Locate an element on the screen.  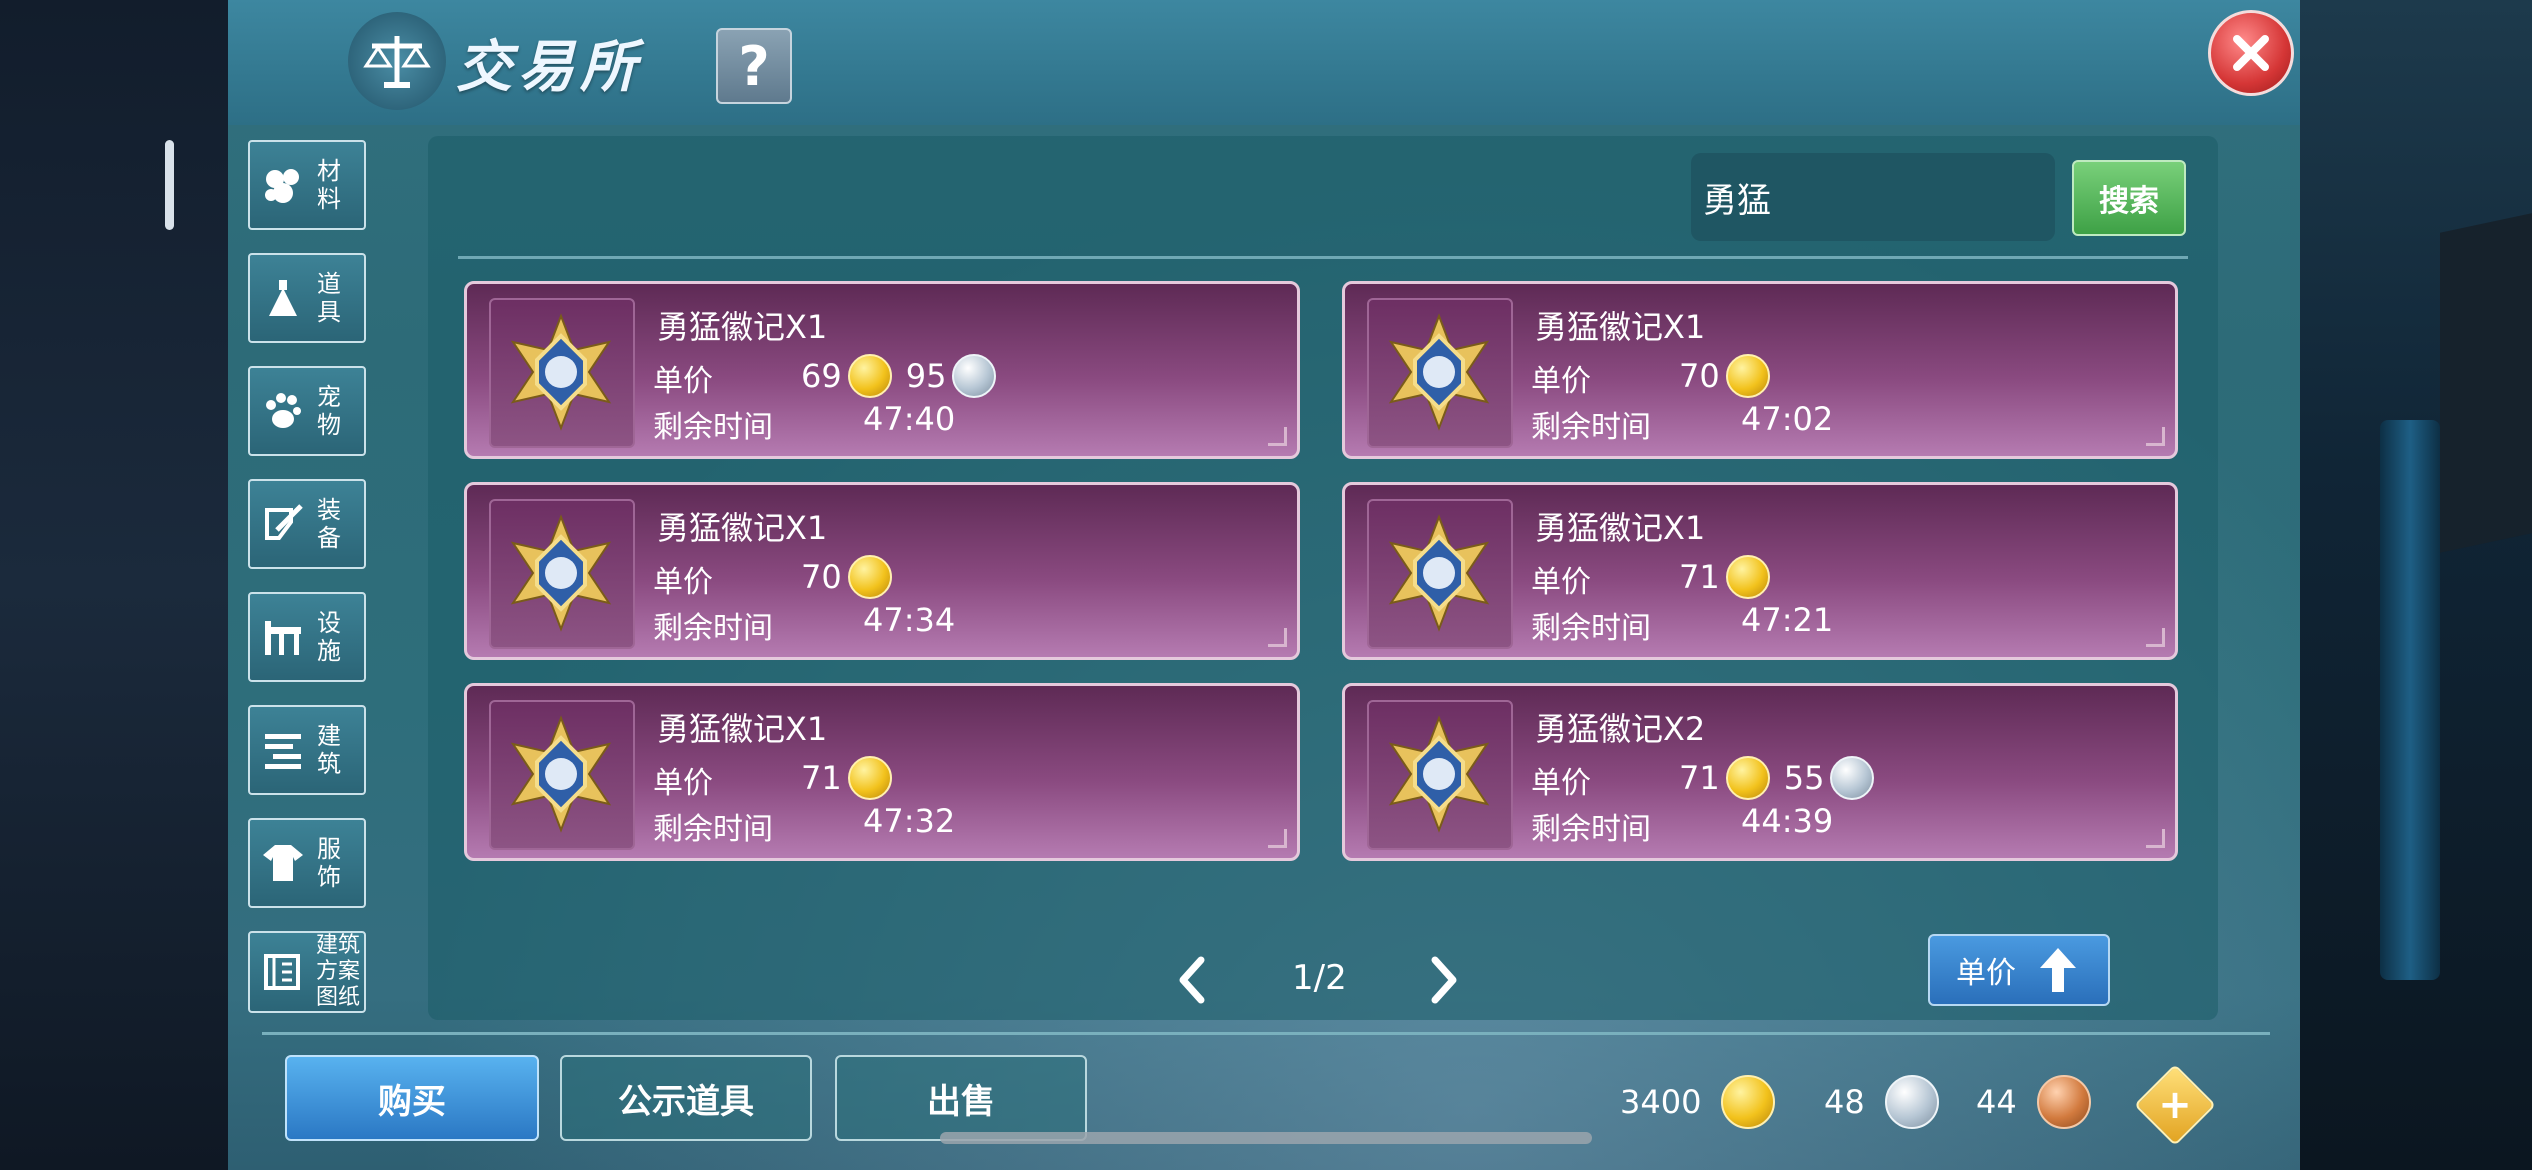
listing-card: 勇猛徽记X1 单价 70 剩余时间 47:02 is located at coordinates (1760, 370).